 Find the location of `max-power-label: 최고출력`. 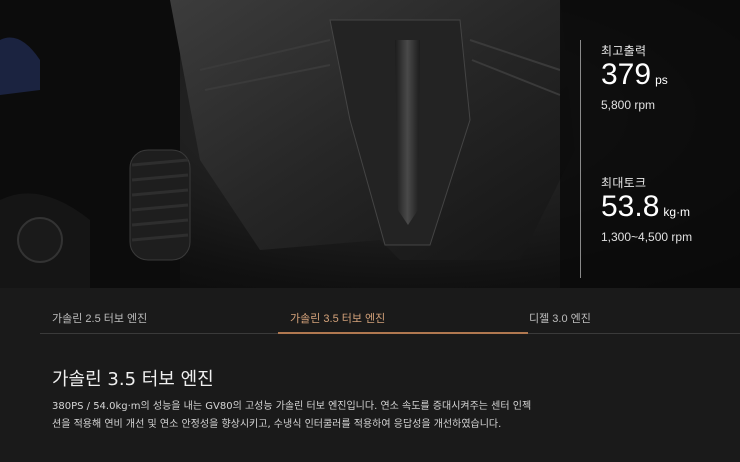

max-power-label: 최고출력 is located at coordinates (624, 51).